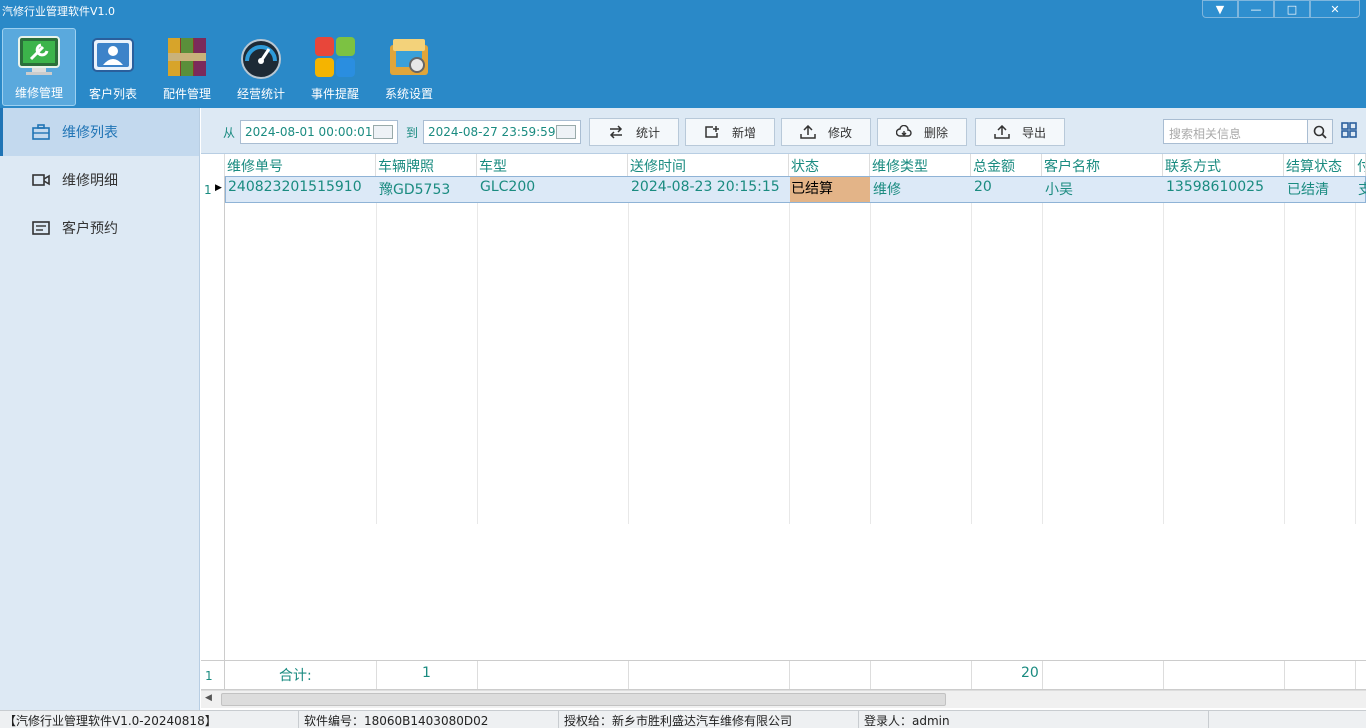  Describe the element at coordinates (112, 94) in the screenshot. I see `ribbon-label: 客户列表` at that location.